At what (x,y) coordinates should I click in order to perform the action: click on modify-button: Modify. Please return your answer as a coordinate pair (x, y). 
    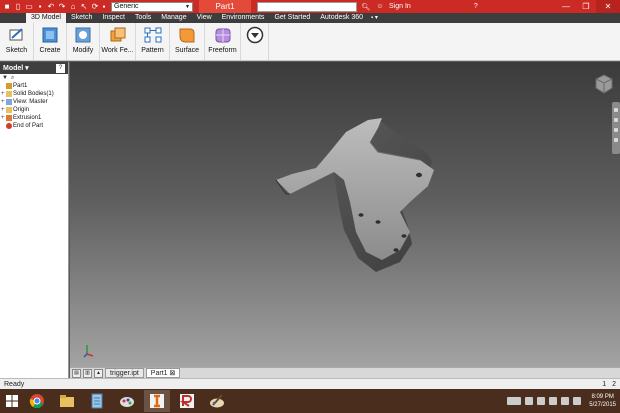
    Looking at the image, I should click on (83, 41).